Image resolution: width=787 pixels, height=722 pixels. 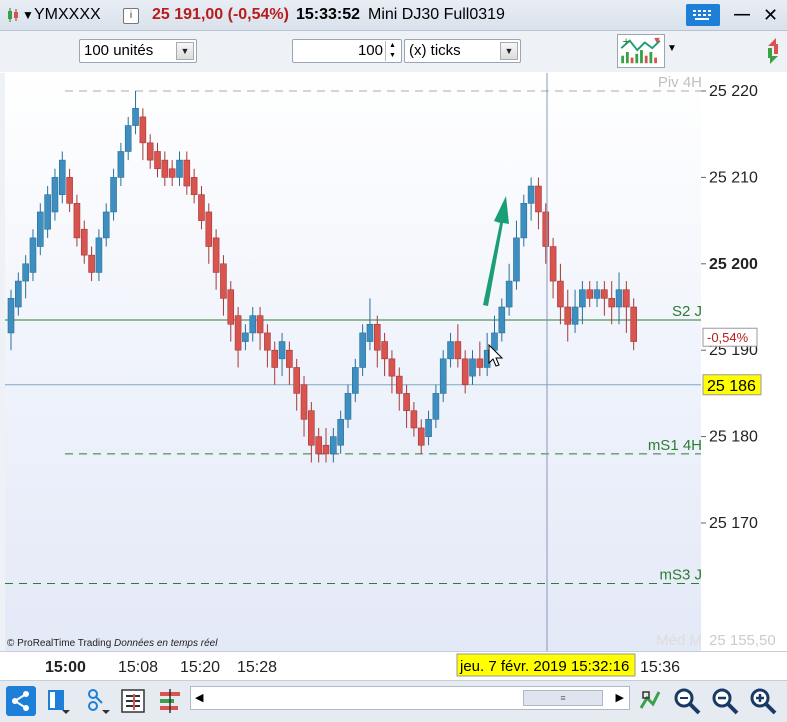 What do you see at coordinates (703, 15) in the screenshot?
I see `keyboard-icon` at bounding box center [703, 15].